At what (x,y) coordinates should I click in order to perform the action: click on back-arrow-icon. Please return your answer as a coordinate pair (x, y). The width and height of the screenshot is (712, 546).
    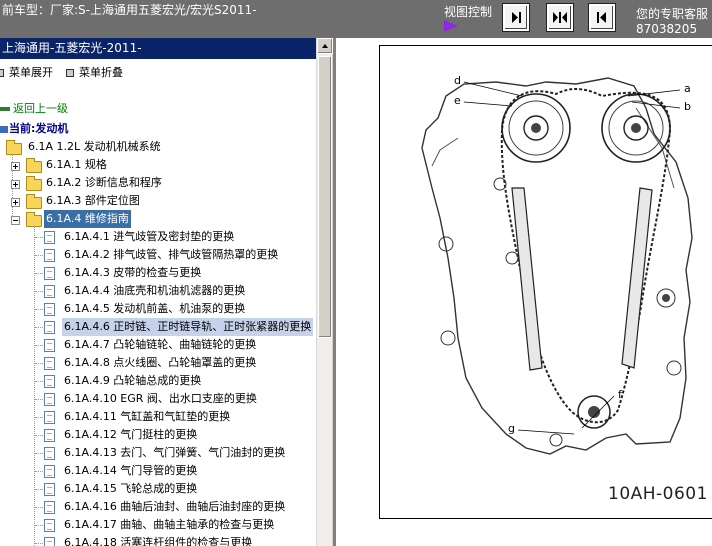
    Looking at the image, I should click on (5, 109).